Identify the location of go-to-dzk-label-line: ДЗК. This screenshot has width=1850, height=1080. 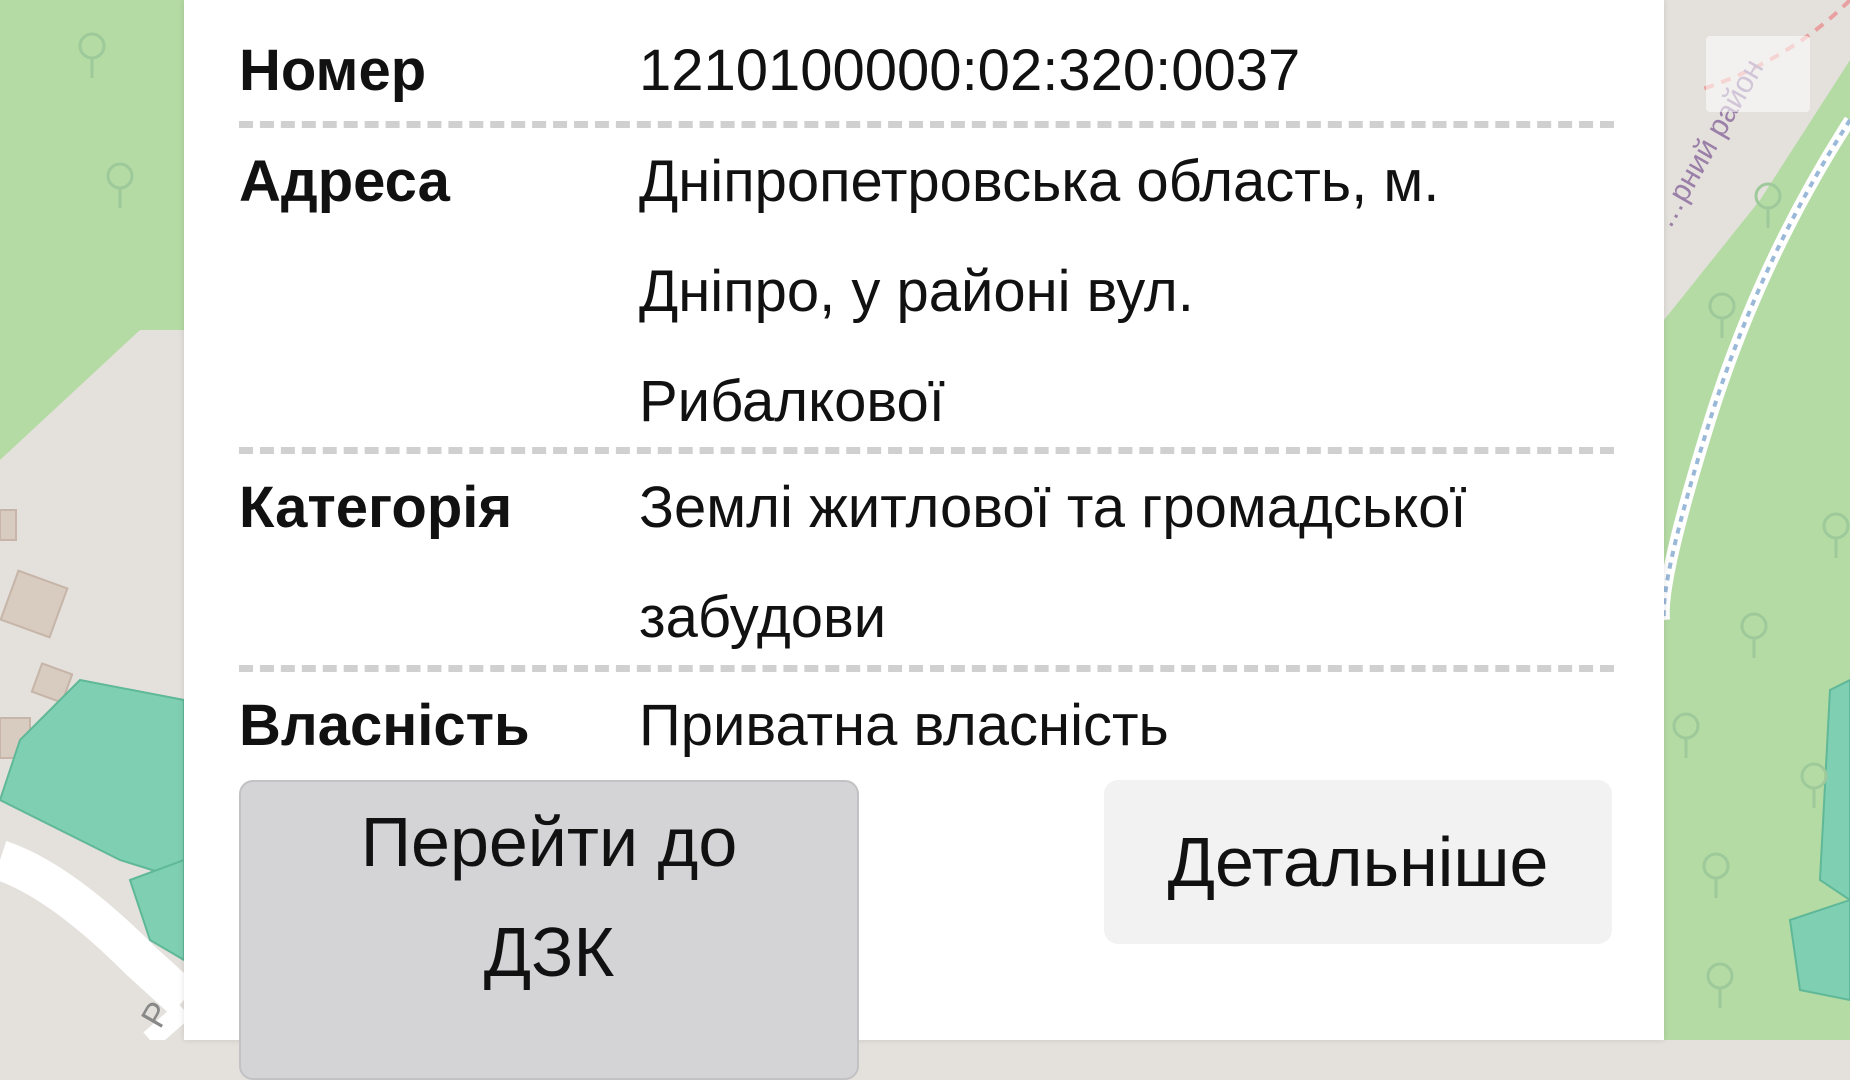
(549, 952).